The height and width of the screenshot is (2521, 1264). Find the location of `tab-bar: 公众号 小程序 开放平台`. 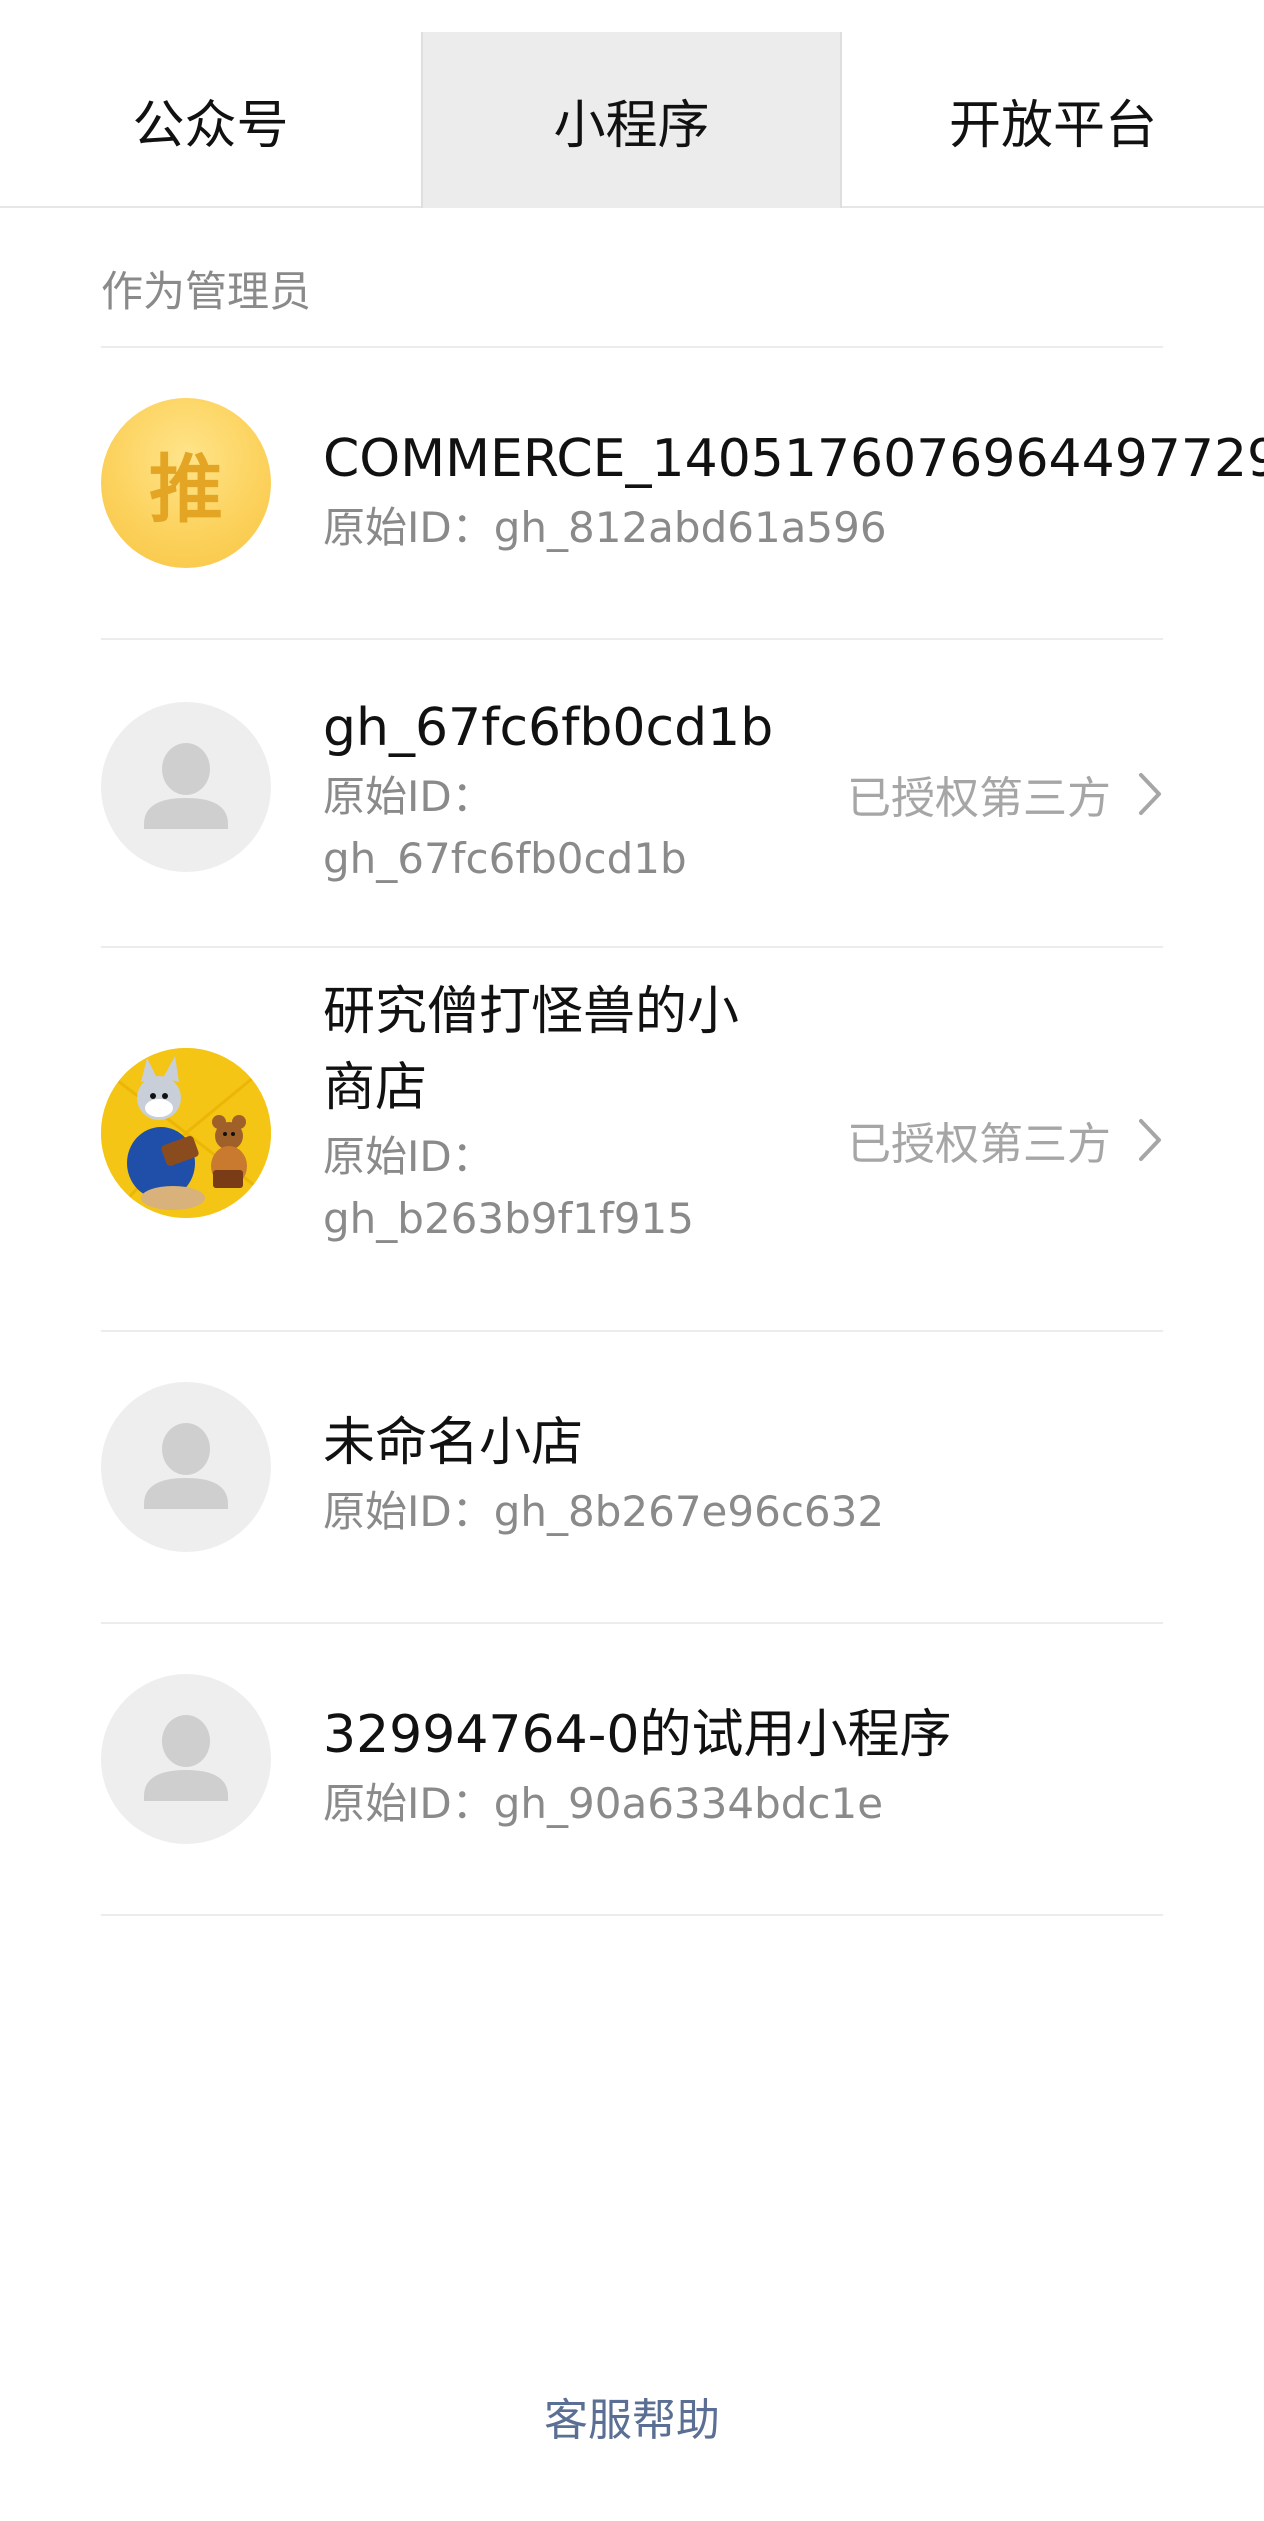

tab-bar: 公众号 小程序 开放平台 is located at coordinates (632, 120).